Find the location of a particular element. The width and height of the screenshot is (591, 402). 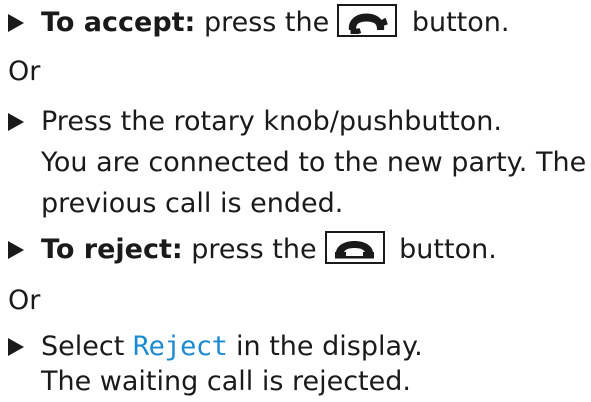

phone-accept-icon is located at coordinates (367, 20).